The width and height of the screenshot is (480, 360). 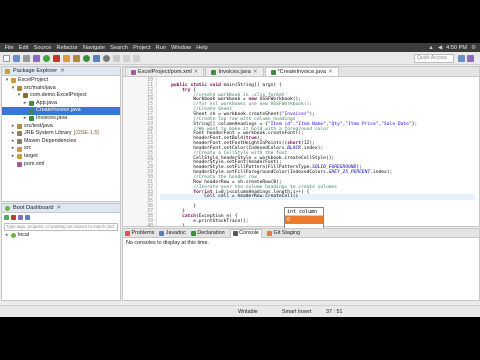 What do you see at coordinates (193, 233) in the screenshot?
I see `declaration-icon` at bounding box center [193, 233].